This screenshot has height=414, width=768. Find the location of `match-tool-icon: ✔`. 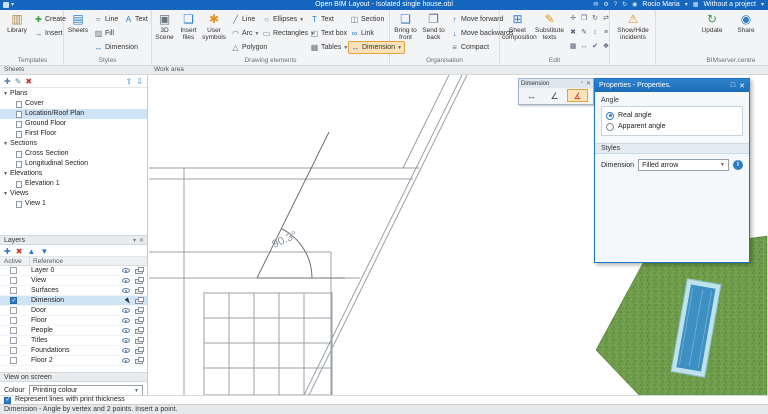

match-tool-icon: ✔ is located at coordinates (595, 47).